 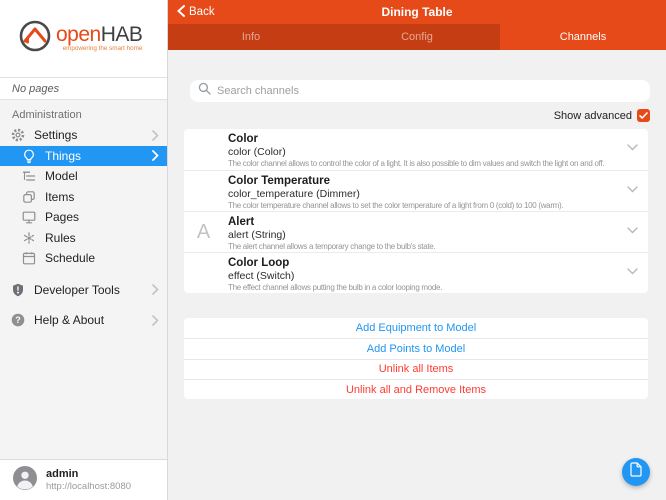 What do you see at coordinates (18, 290) in the screenshot?
I see `developer-tools-shield-icon` at bounding box center [18, 290].